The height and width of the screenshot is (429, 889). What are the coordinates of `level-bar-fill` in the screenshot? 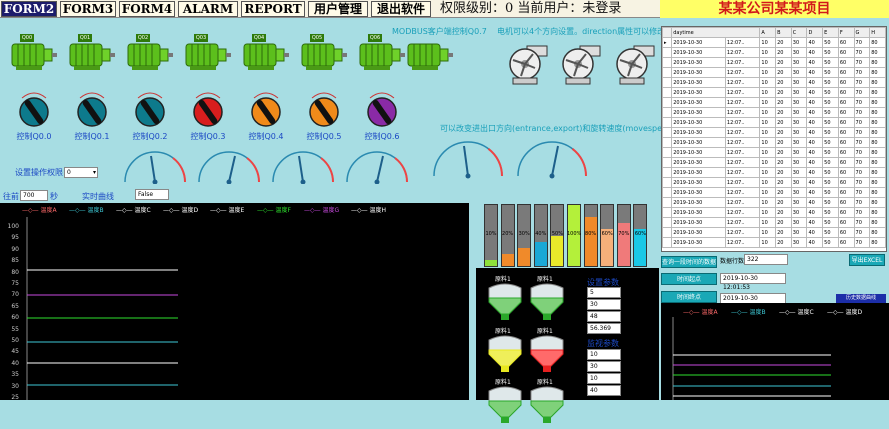 It's located at (524, 256).